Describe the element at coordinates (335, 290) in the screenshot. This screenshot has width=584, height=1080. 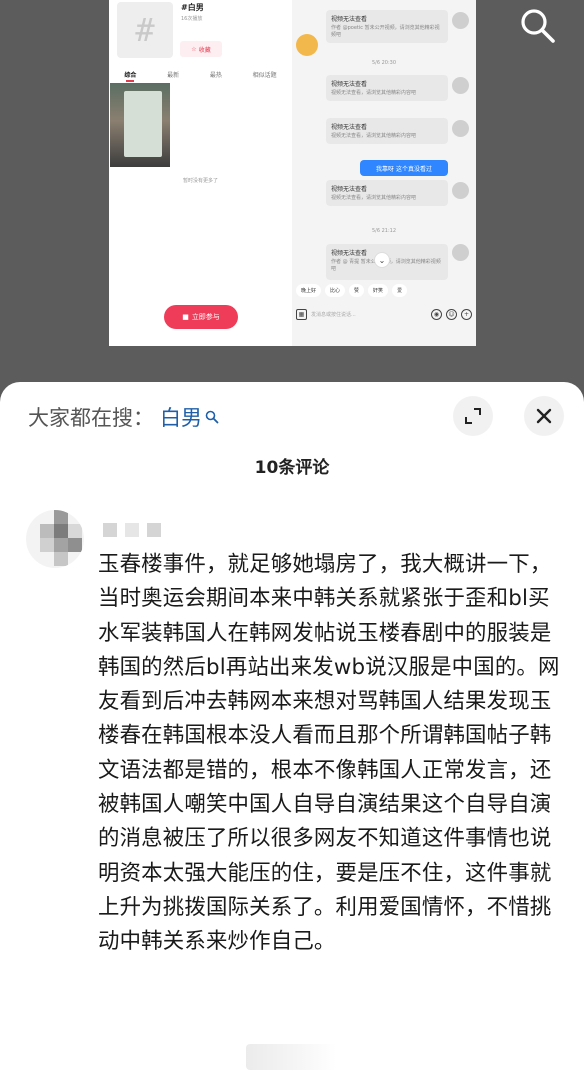
I see `quick-reply-chip: 比心` at that location.